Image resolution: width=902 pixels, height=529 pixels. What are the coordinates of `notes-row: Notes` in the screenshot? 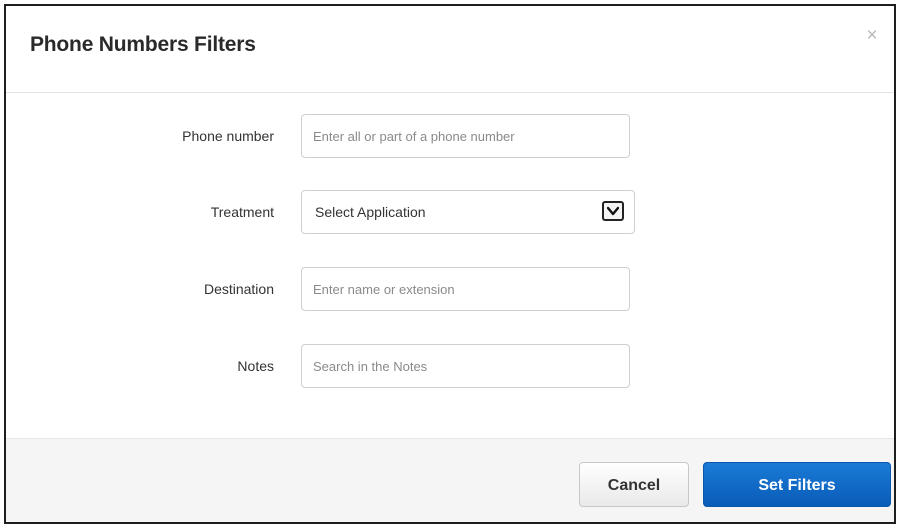 It's located at (450, 366).